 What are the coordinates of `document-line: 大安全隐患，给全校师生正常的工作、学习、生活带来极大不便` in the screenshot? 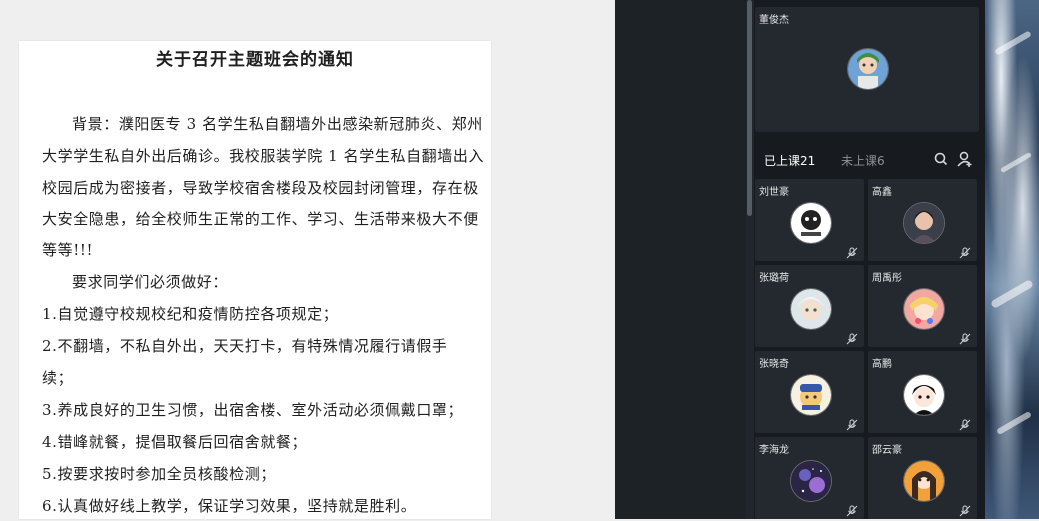 It's located at (260, 219).